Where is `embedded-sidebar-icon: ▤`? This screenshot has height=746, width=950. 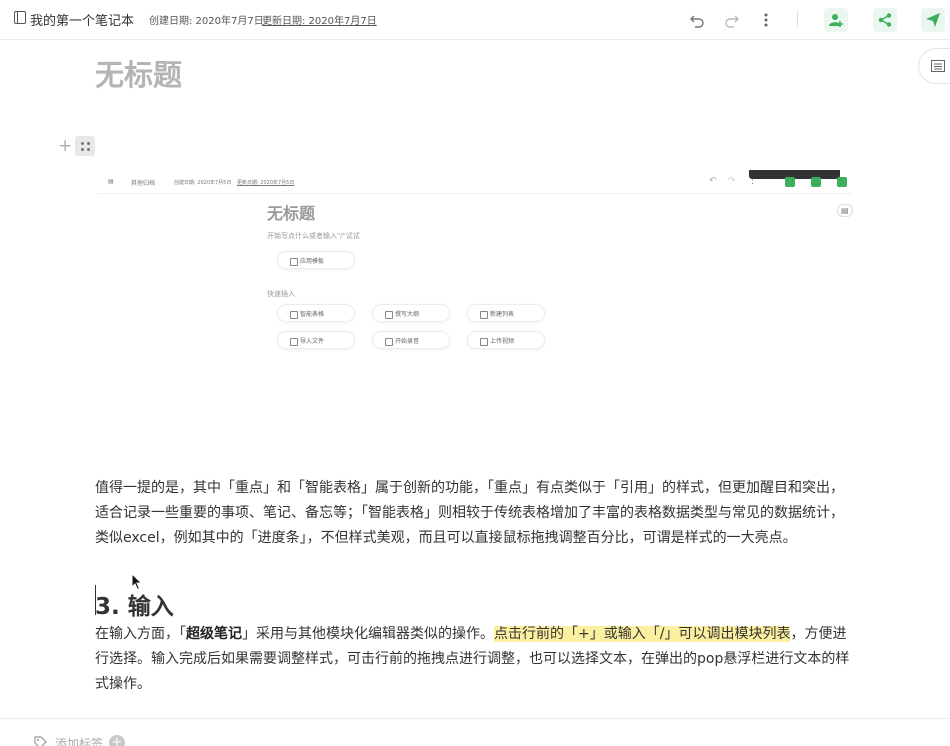 embedded-sidebar-icon: ▤ is located at coordinates (111, 181).